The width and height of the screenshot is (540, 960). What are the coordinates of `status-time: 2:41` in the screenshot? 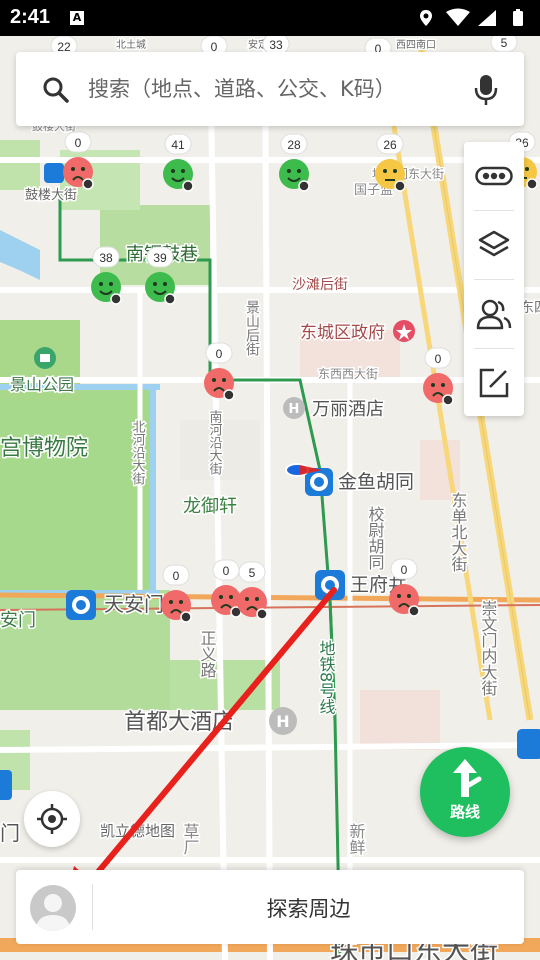 It's located at (30, 17).